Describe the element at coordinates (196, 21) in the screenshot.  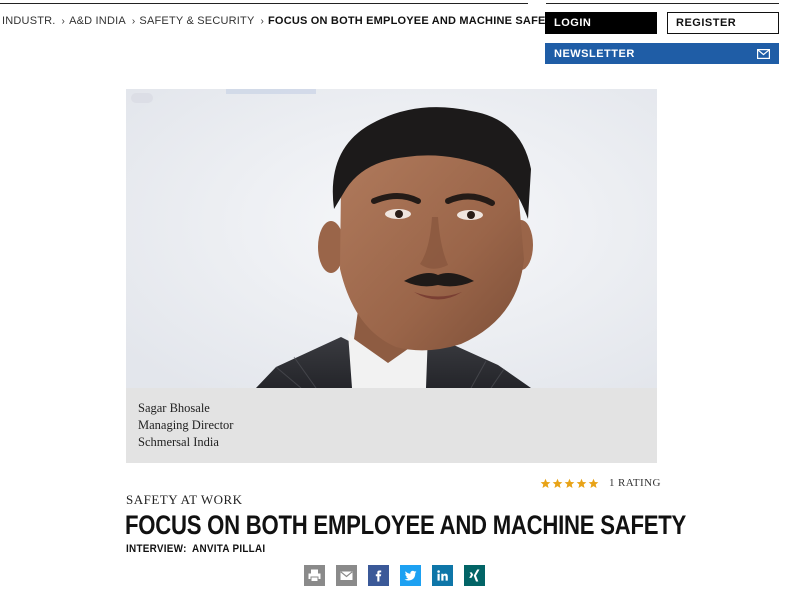
I see `breadcrumb-item-safety-security: SAFETY & SECURITY` at that location.